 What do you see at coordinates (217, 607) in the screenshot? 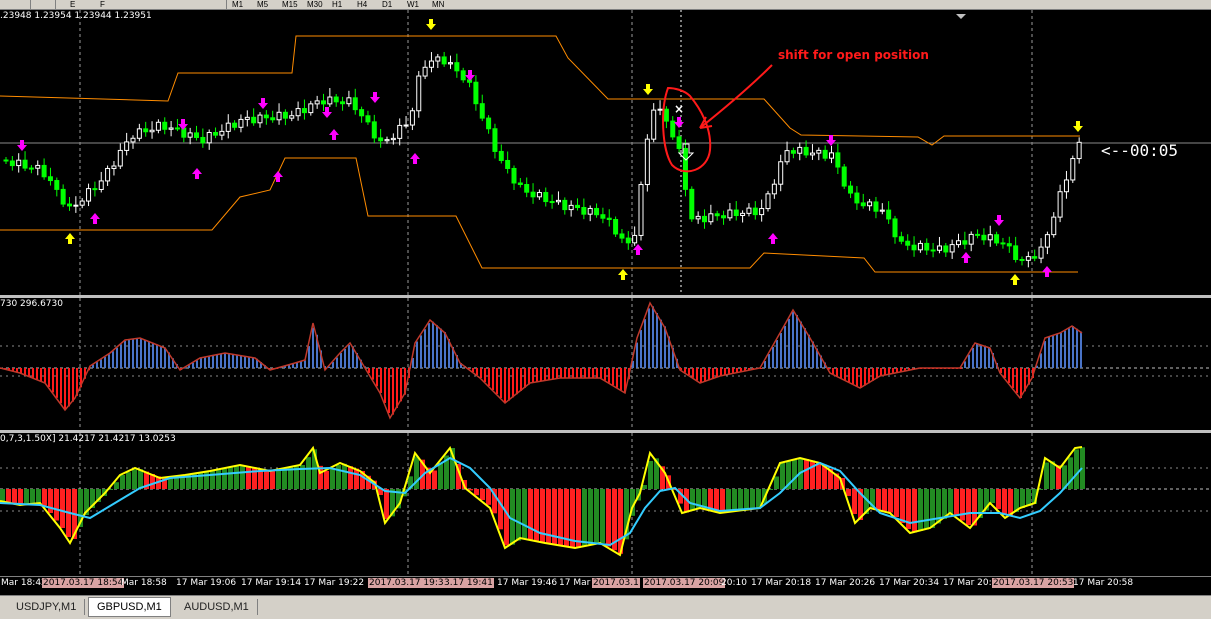
I see `chart-tab-audusd: AUDUSD,M1` at bounding box center [217, 607].